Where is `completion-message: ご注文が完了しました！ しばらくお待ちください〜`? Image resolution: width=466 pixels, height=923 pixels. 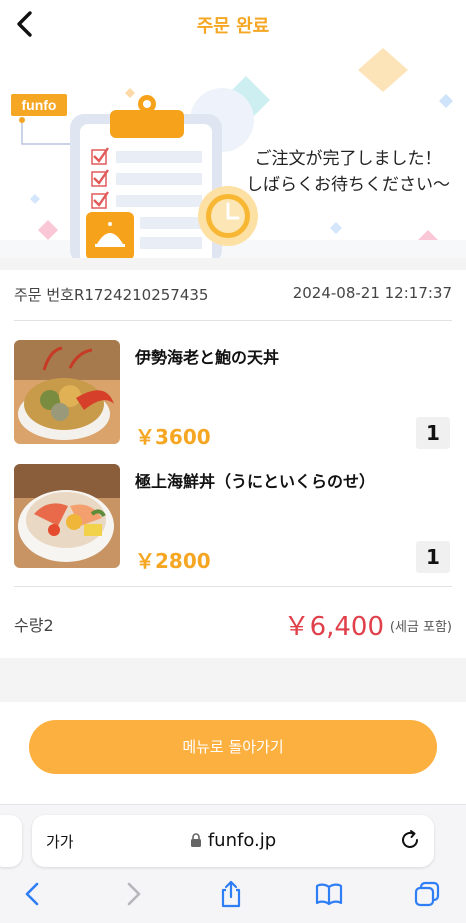
completion-message: ご注文が完了しました！ しばらくお待ちください〜 is located at coordinates (348, 172).